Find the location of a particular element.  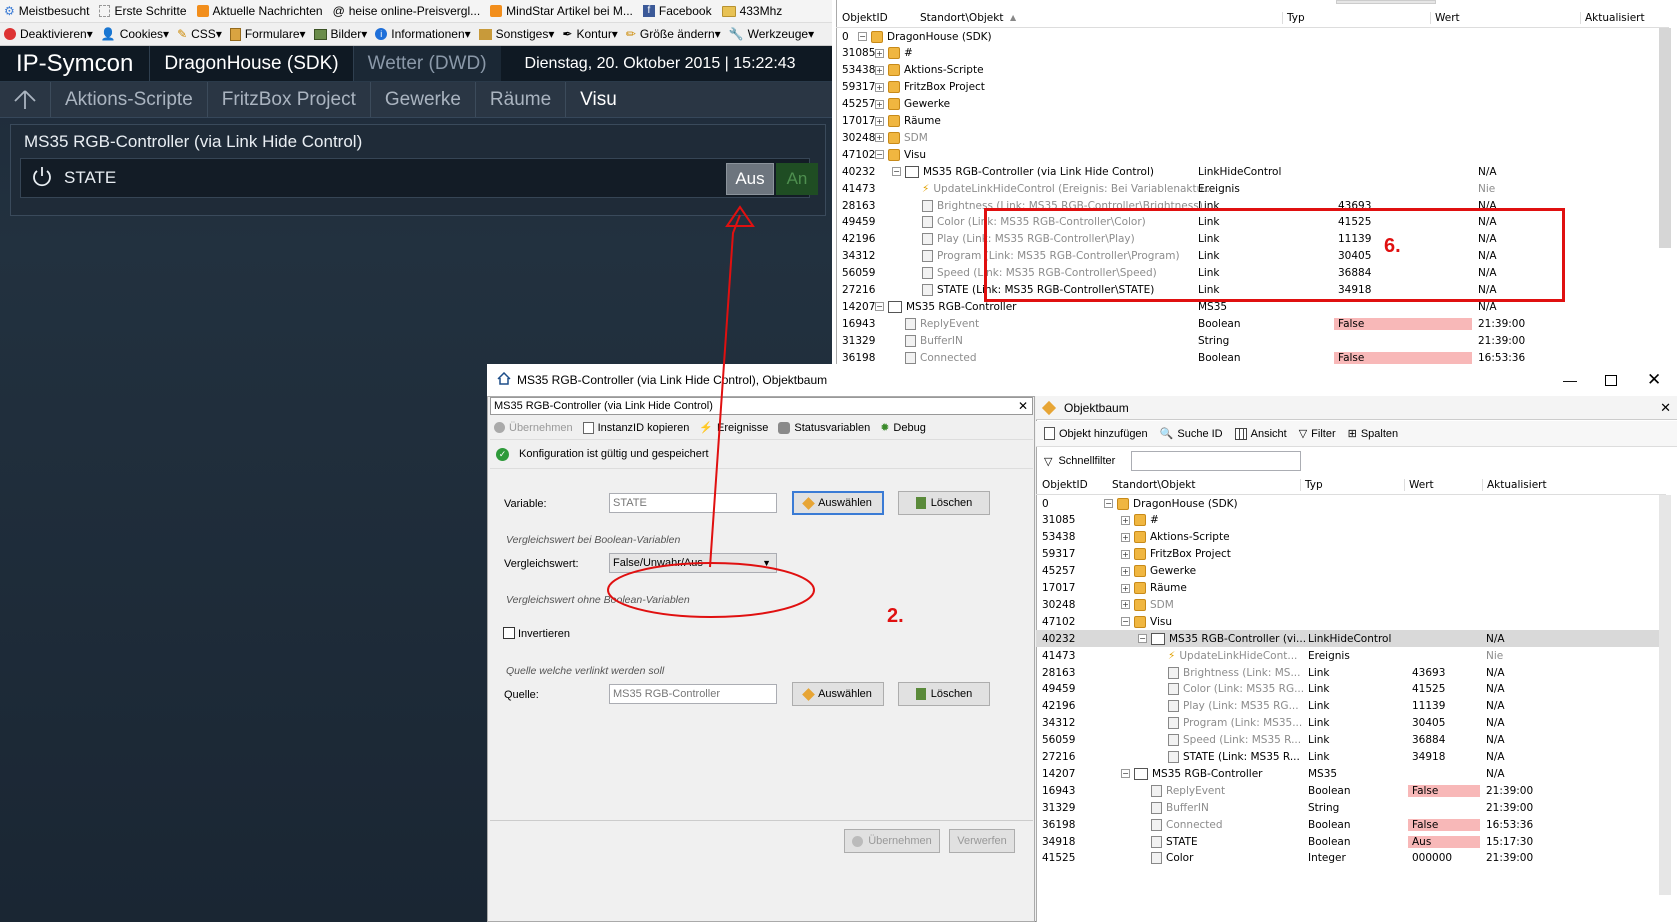

webdev-kontur: ✒ Kontur▾ is located at coordinates (589, 34).